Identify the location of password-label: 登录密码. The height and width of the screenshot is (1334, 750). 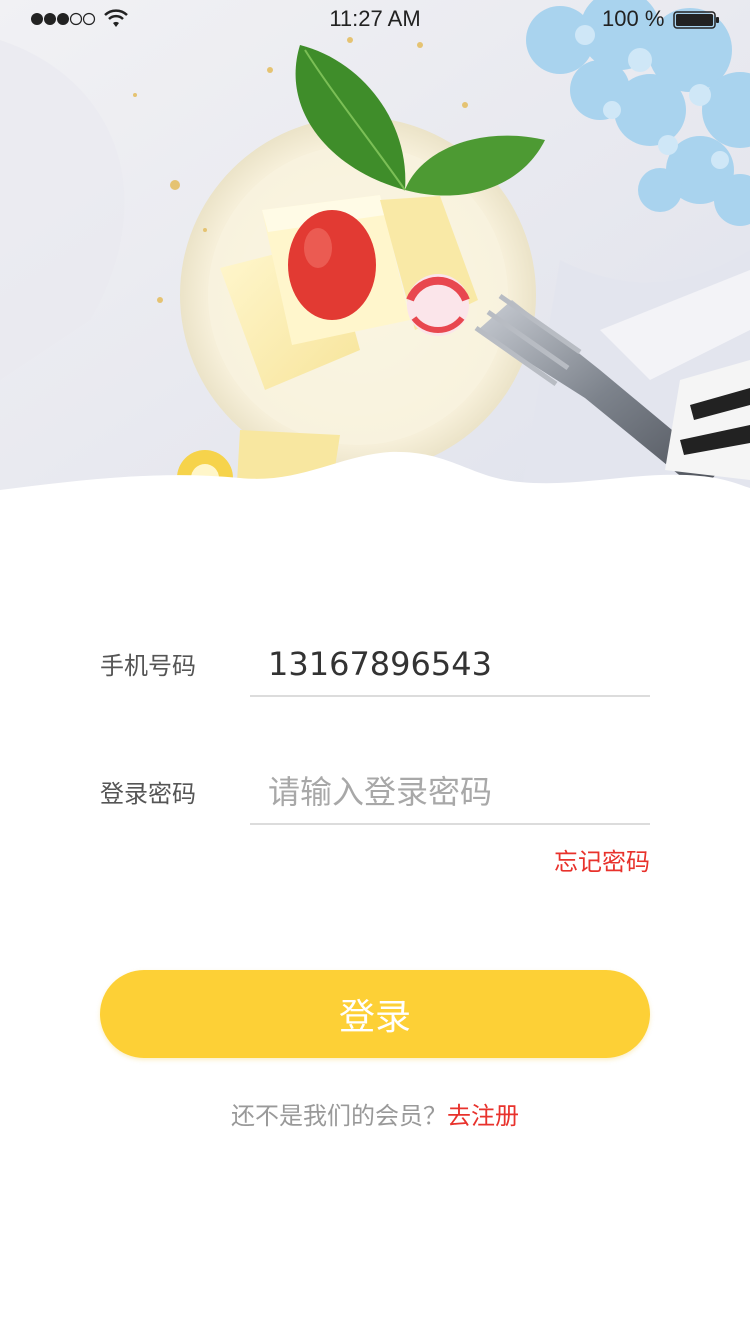
(148, 794).